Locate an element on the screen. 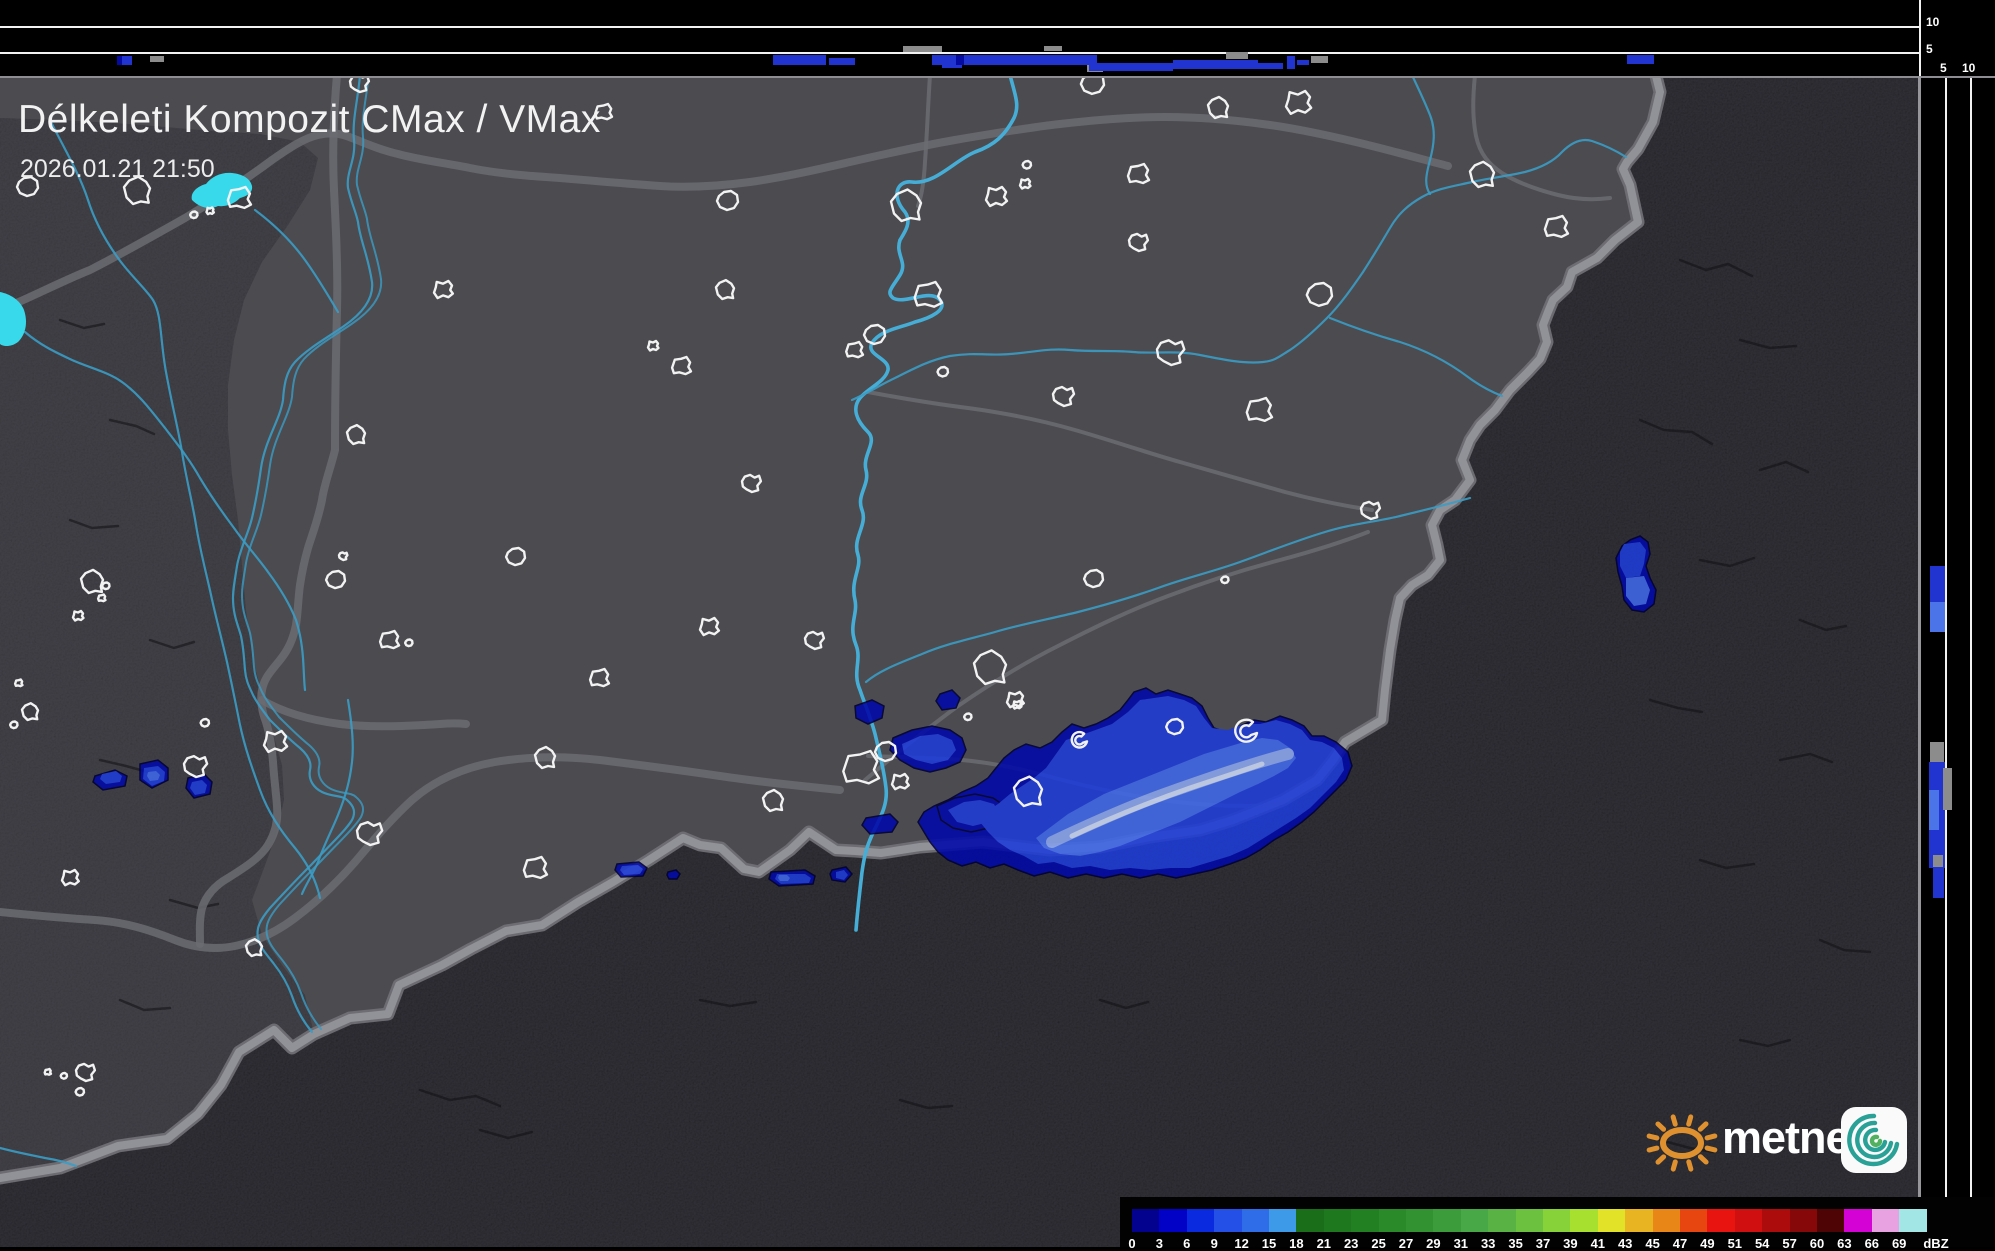 Image resolution: width=1995 pixels, height=1251 pixels. echo-low is located at coordinates (673, 874).